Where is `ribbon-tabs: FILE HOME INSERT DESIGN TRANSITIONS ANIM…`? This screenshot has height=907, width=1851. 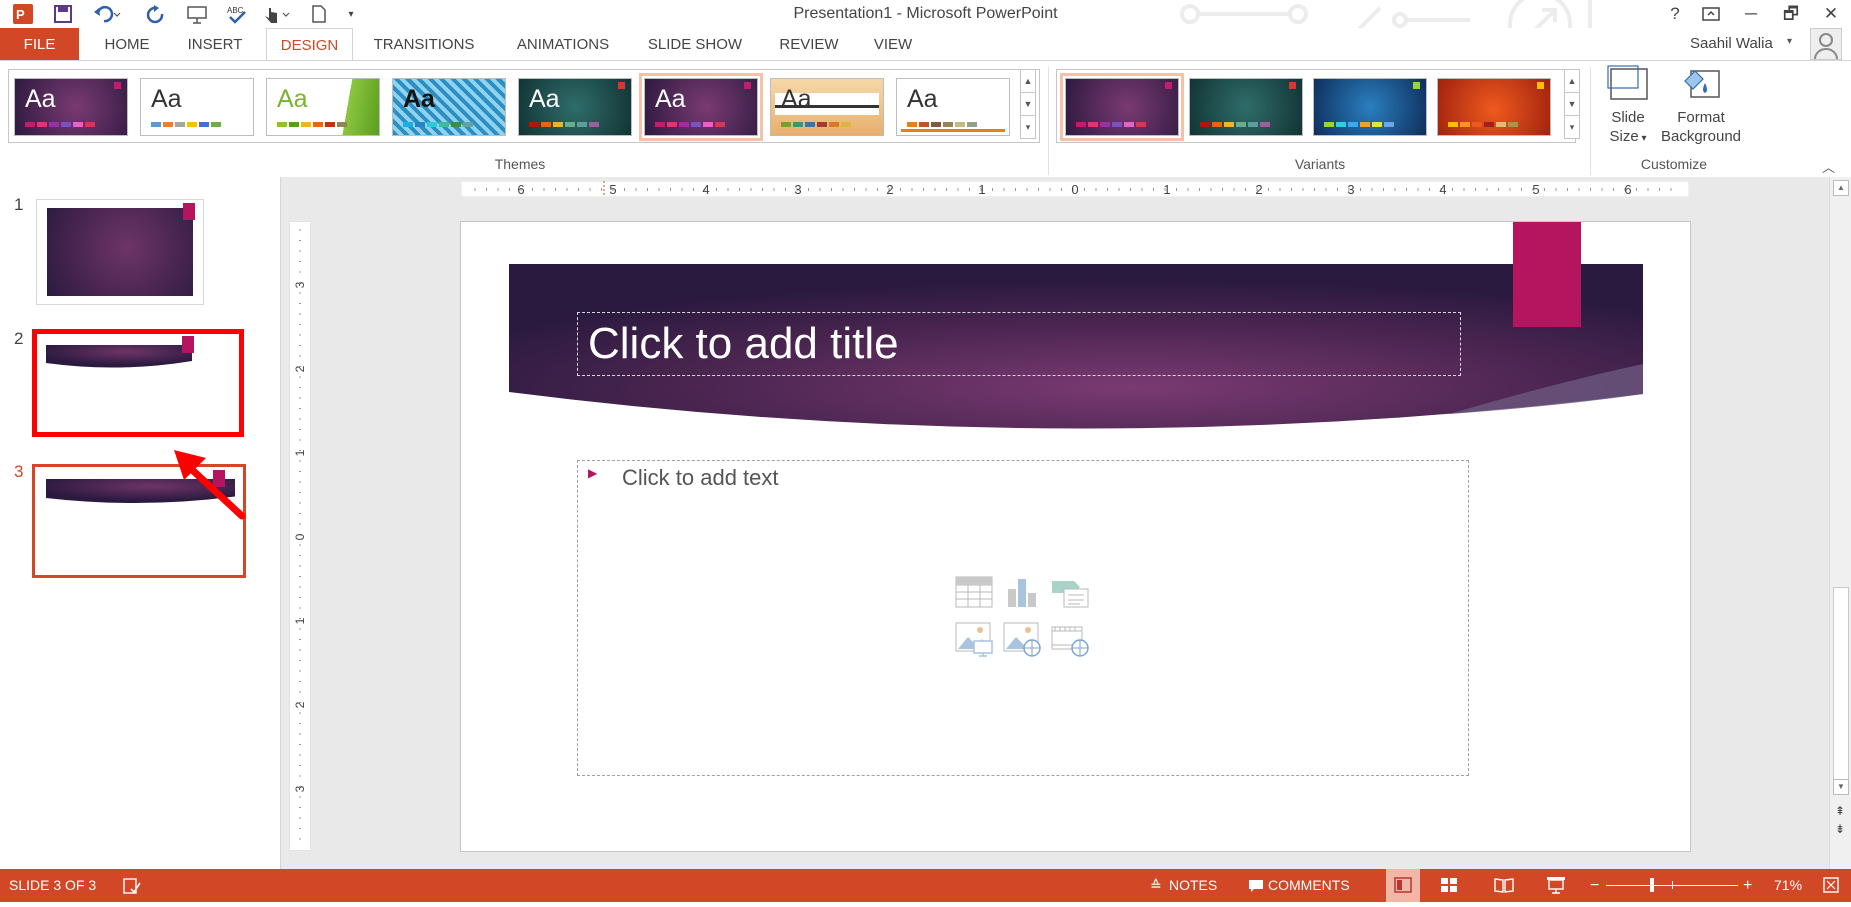 ribbon-tabs: FILE HOME INSERT DESIGN TRANSITIONS ANIM… is located at coordinates (925, 44).